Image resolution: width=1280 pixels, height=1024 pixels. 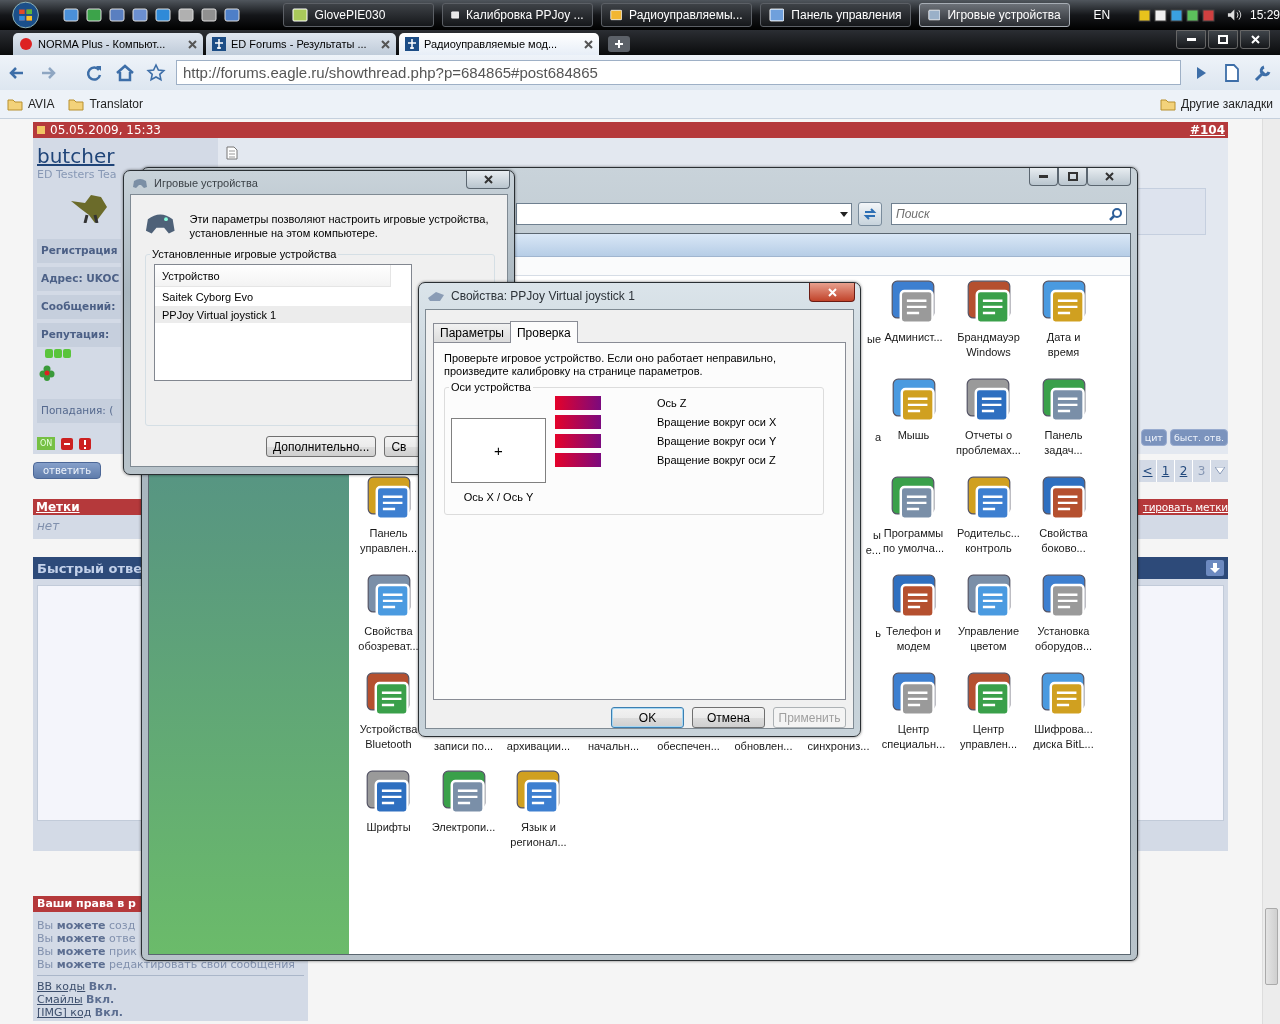 What do you see at coordinates (273, 276) in the screenshot?
I see `column-header: Устройство` at bounding box center [273, 276].